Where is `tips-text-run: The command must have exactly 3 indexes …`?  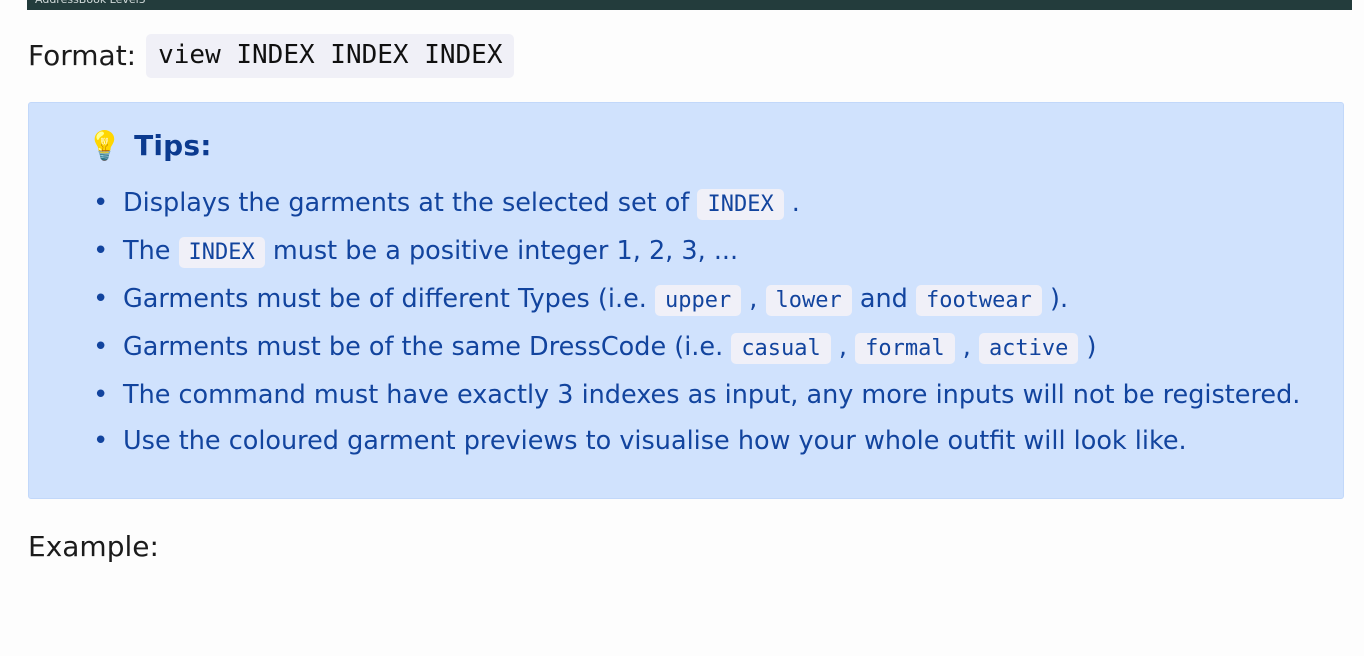 tips-text-run: The command must have exactly 3 indexes … is located at coordinates (712, 395).